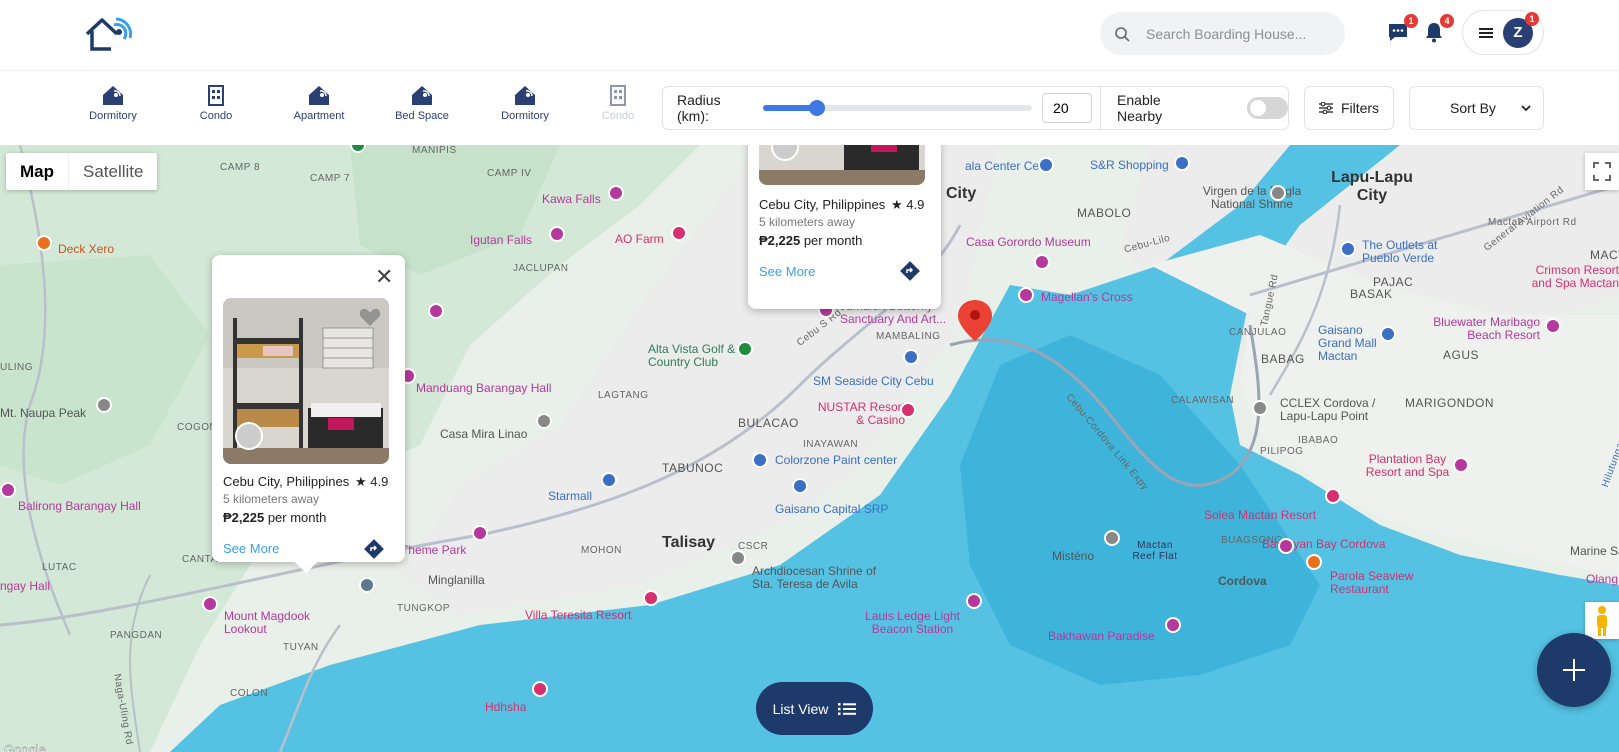 Image resolution: width=1619 pixels, height=752 pixels. Describe the element at coordinates (1282, 451) in the screenshot. I see `map-label: PILIPOG` at that location.